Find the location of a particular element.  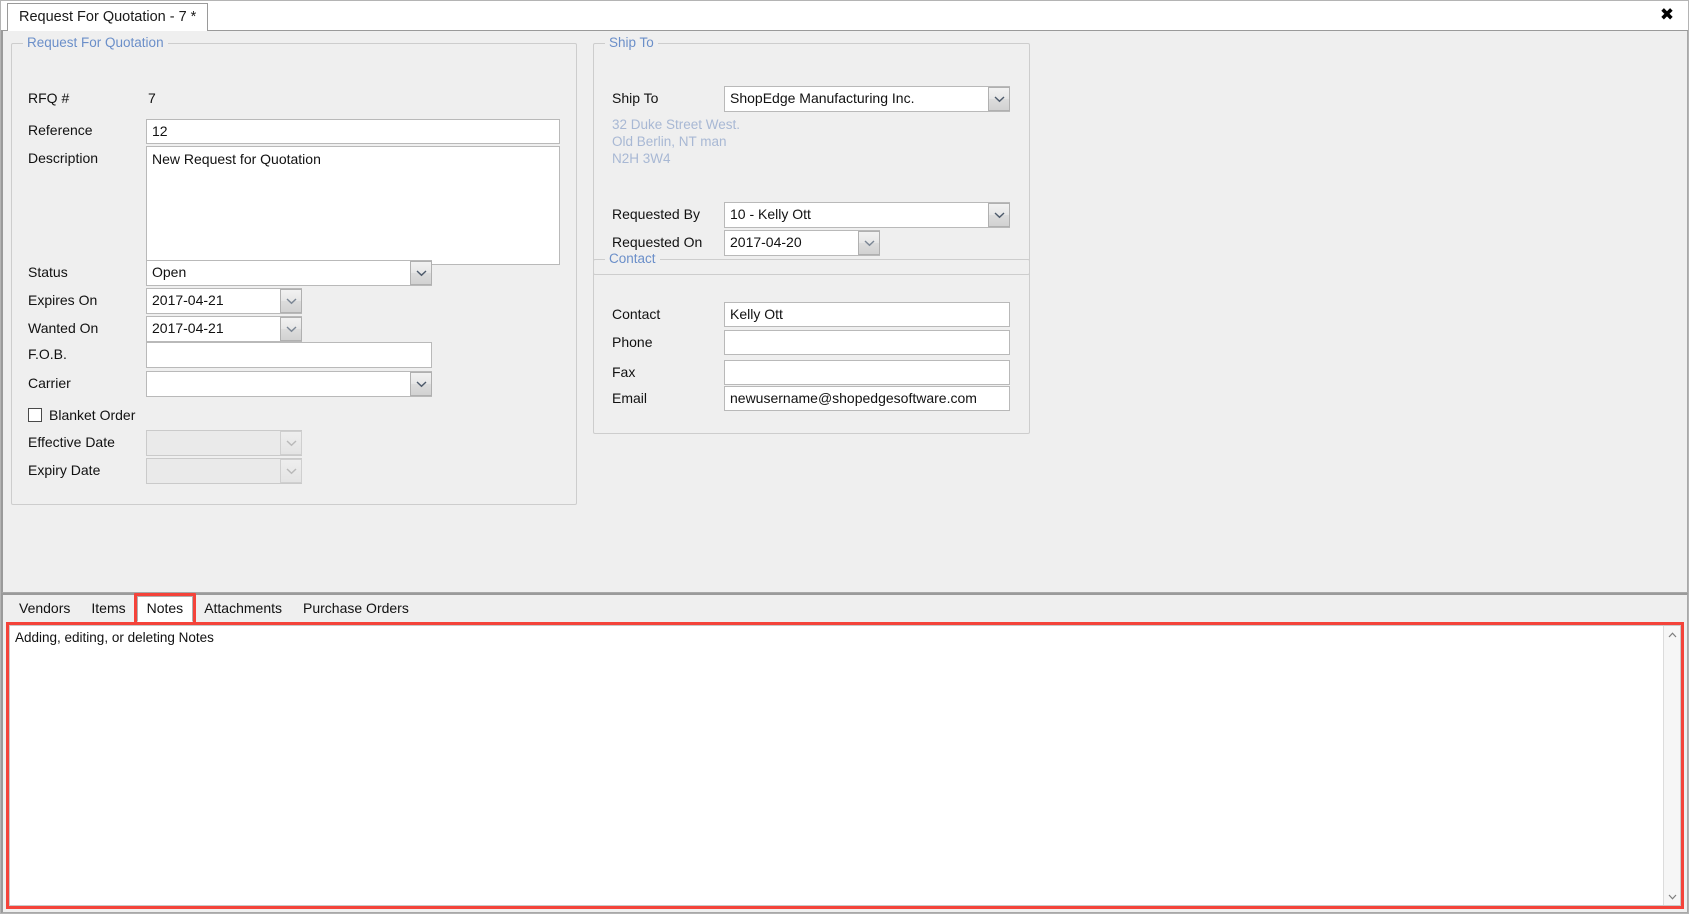

blanket-order-checkbox-row: Blanket Order is located at coordinates (81, 415).